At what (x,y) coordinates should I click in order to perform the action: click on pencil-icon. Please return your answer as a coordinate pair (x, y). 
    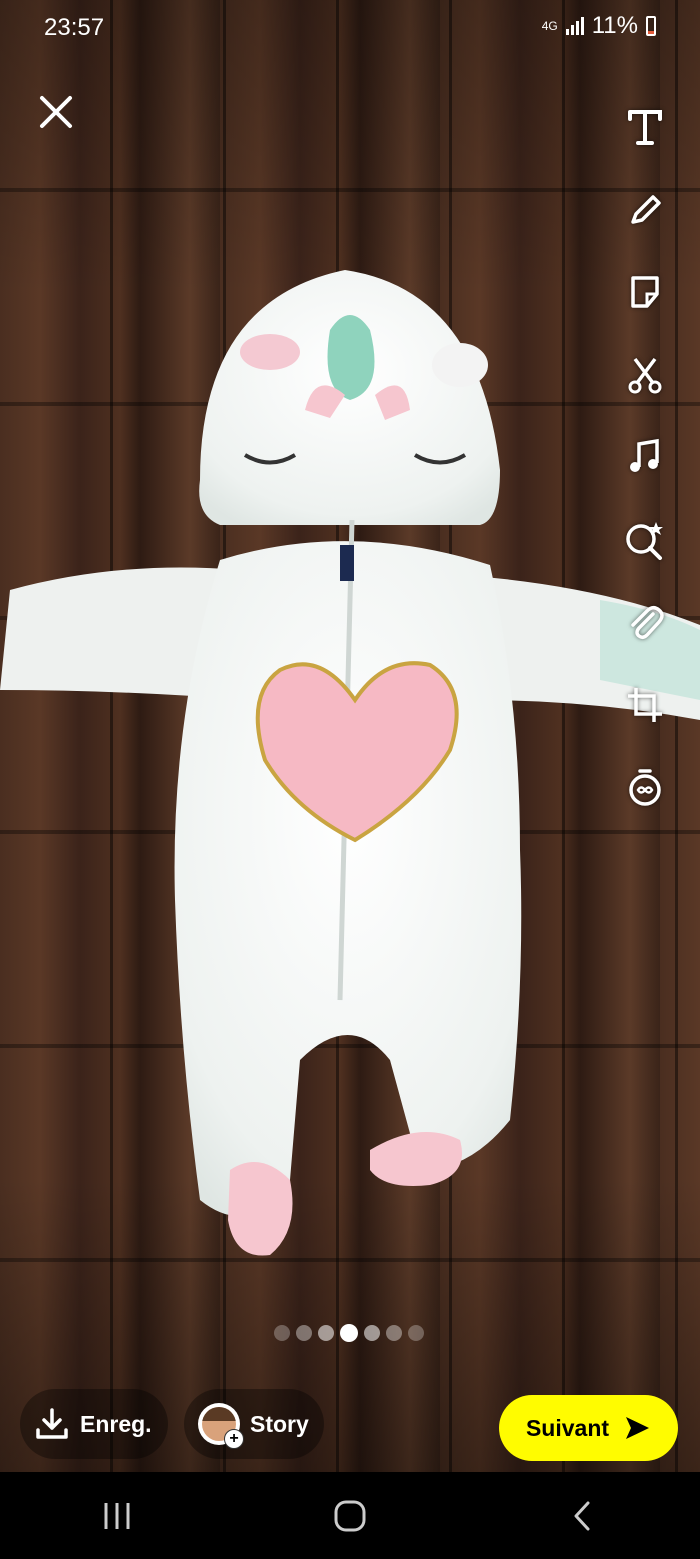
    Looking at the image, I should click on (646, 209).